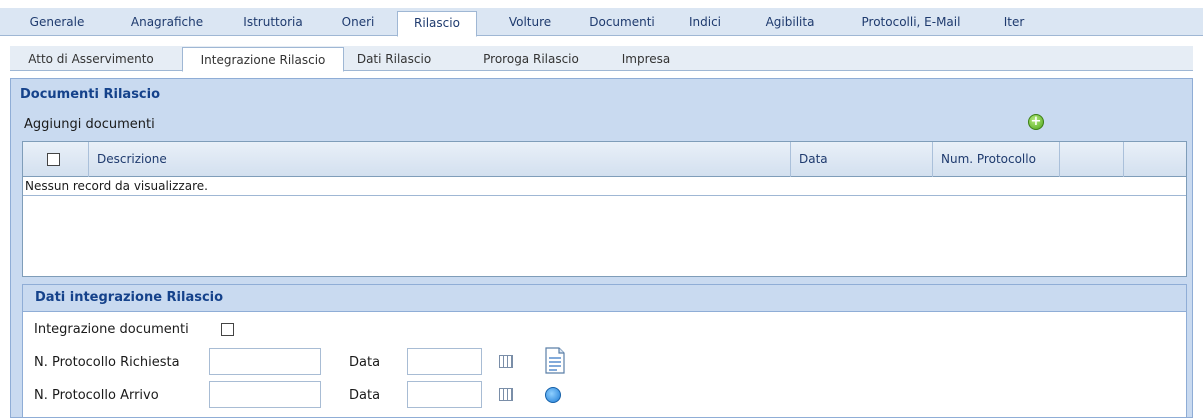 Image resolution: width=1203 pixels, height=418 pixels. I want to click on documents-panel-title: Documenti Rilascio, so click(90, 94).